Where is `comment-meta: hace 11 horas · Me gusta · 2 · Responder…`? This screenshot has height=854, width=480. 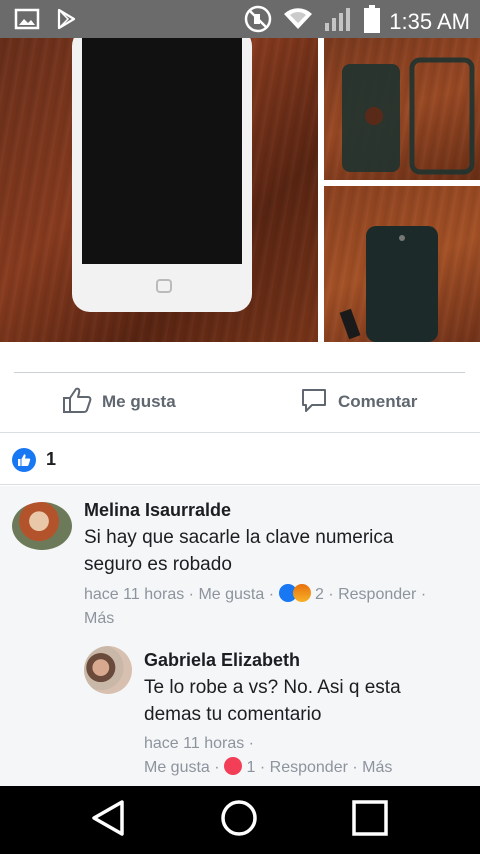 comment-meta: hace 11 horas · Me gusta · 2 · Responder… is located at coordinates (280, 607).